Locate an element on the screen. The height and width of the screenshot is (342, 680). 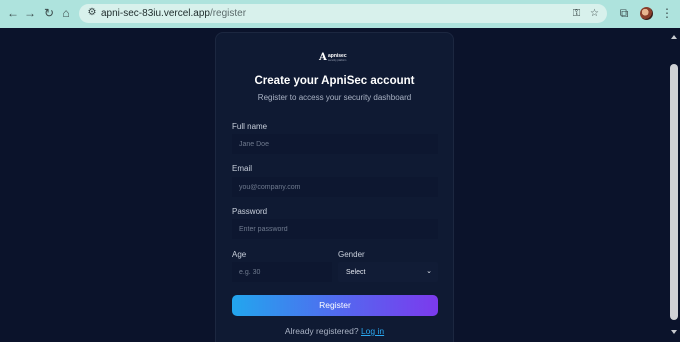
gender-selected-value: Select is located at coordinates (356, 272).